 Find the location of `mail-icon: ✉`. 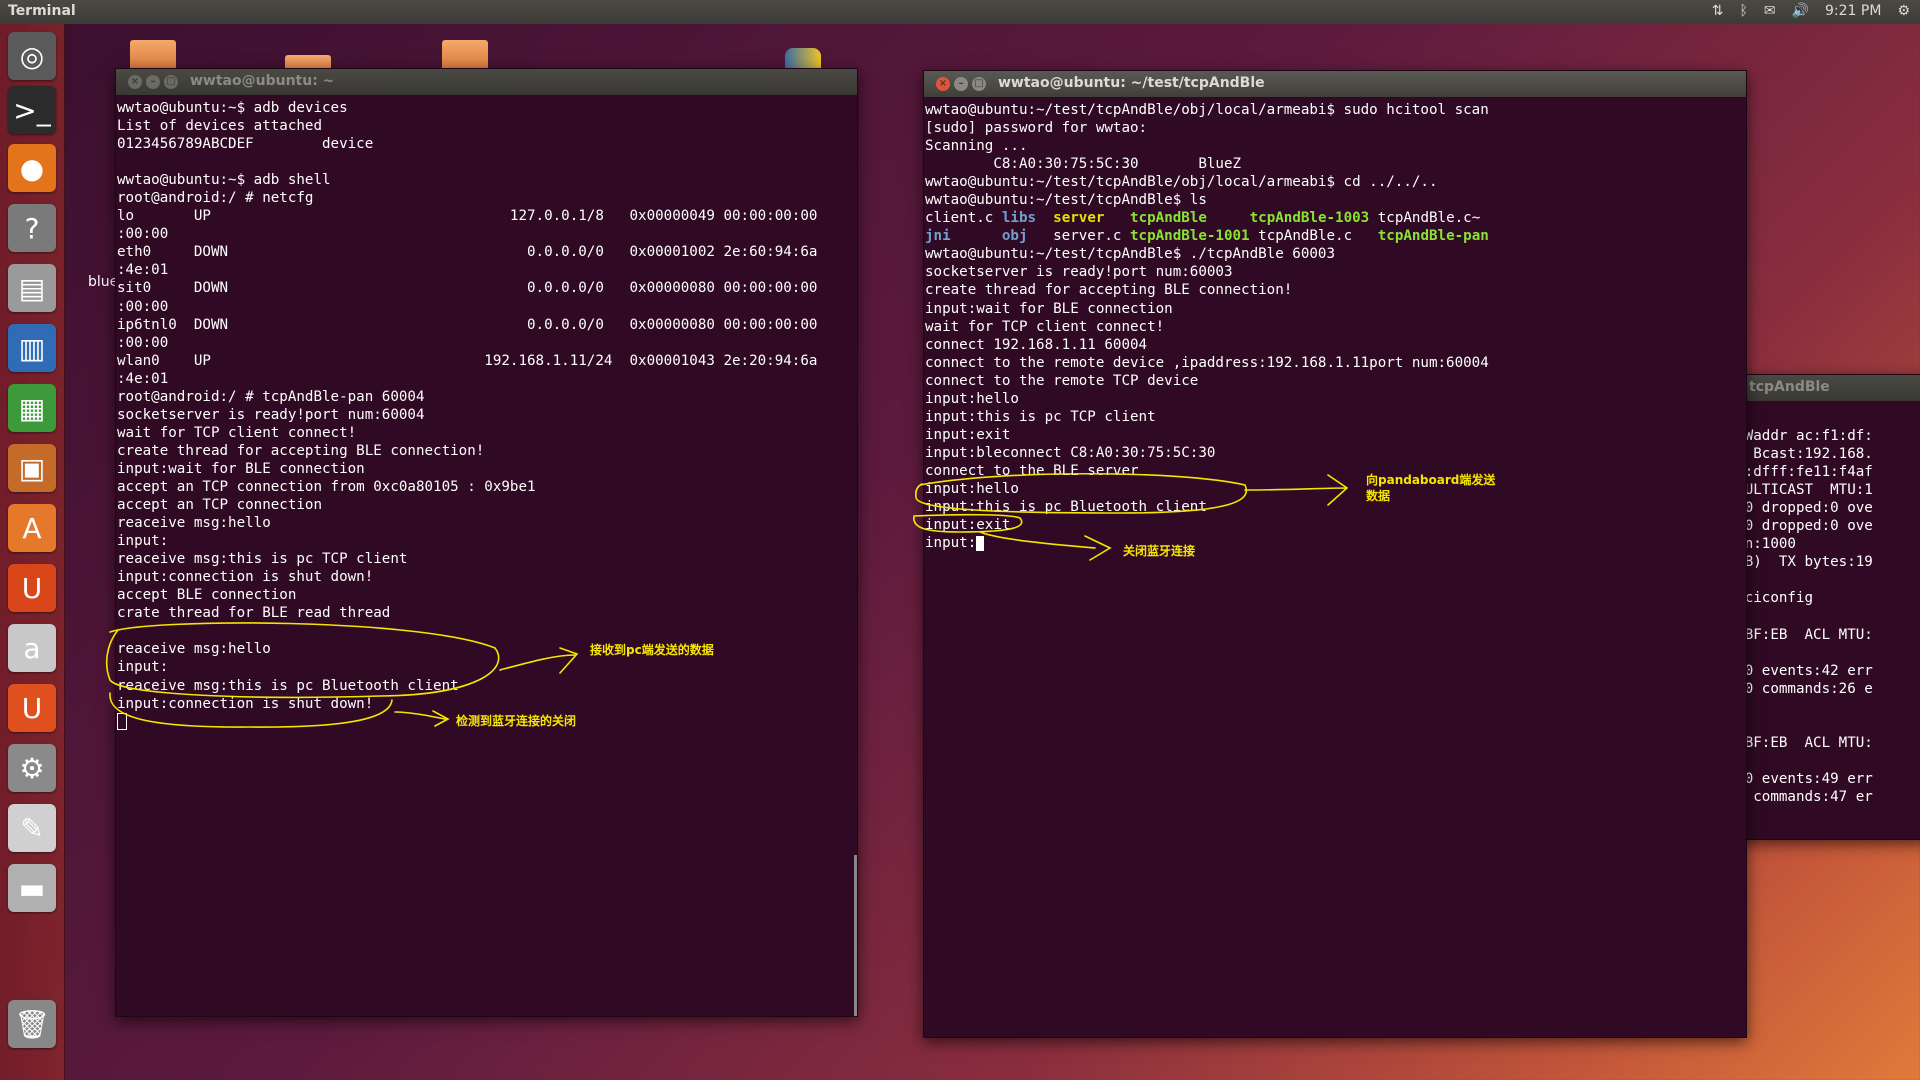

mail-icon: ✉ is located at coordinates (1770, 11).